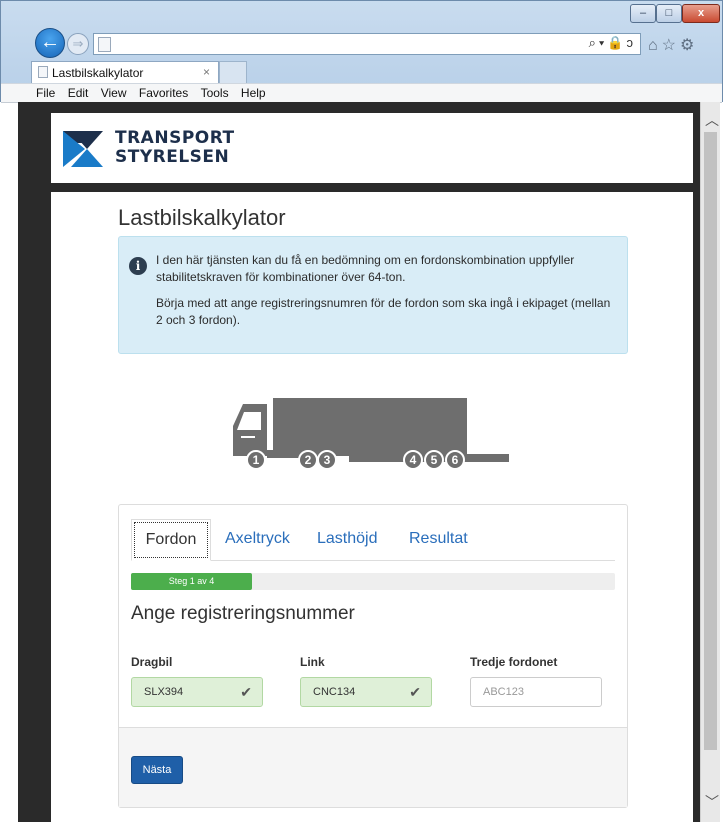 The height and width of the screenshot is (828, 723). I want to click on truck-illustration-icon: 1 2 3 4 5 6, so click(371, 434).